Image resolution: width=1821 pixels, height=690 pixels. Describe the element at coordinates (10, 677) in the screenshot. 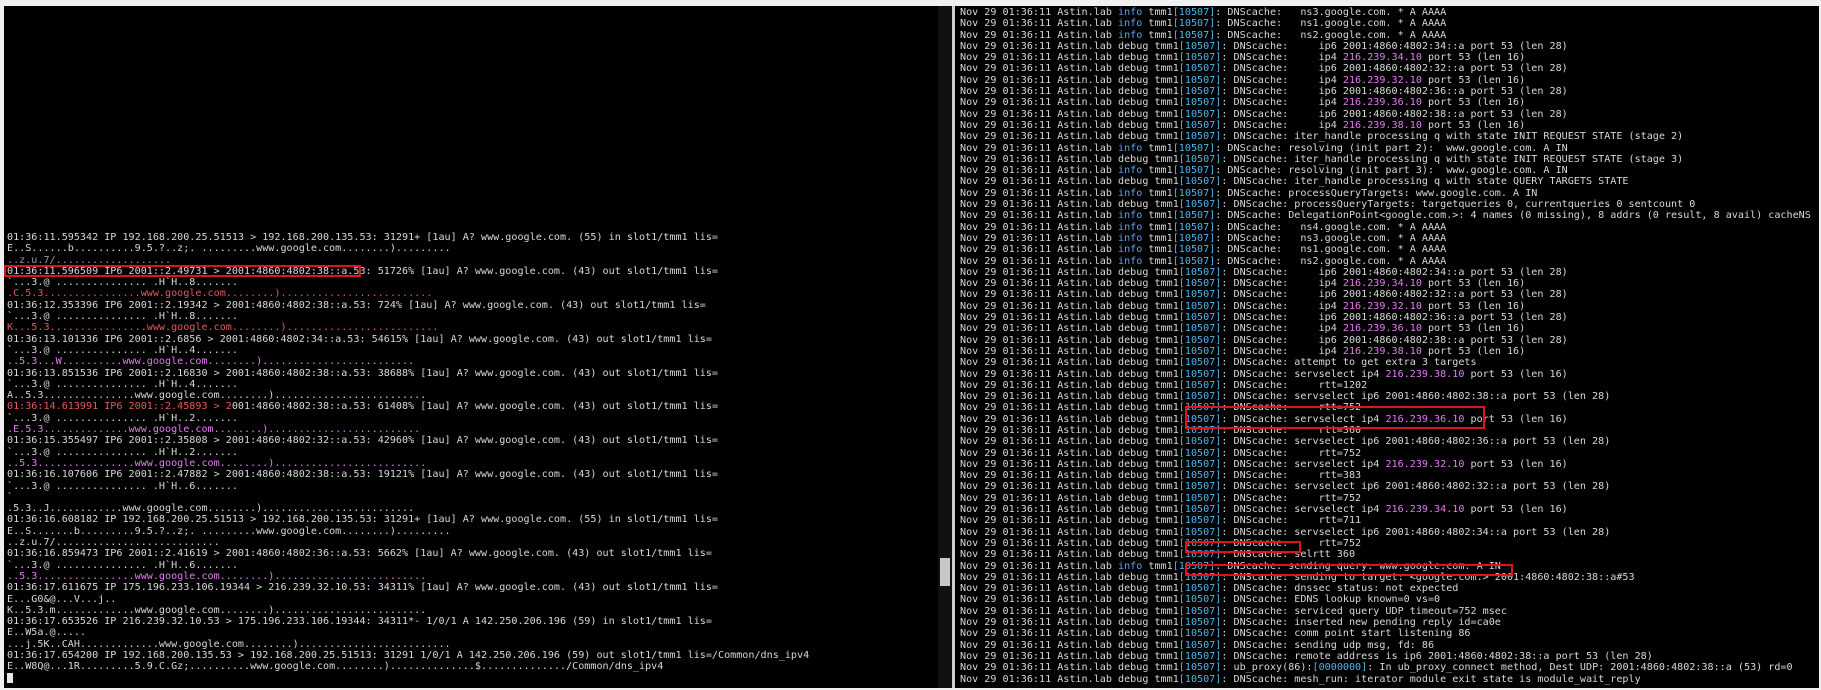

I see `text-cursor` at that location.